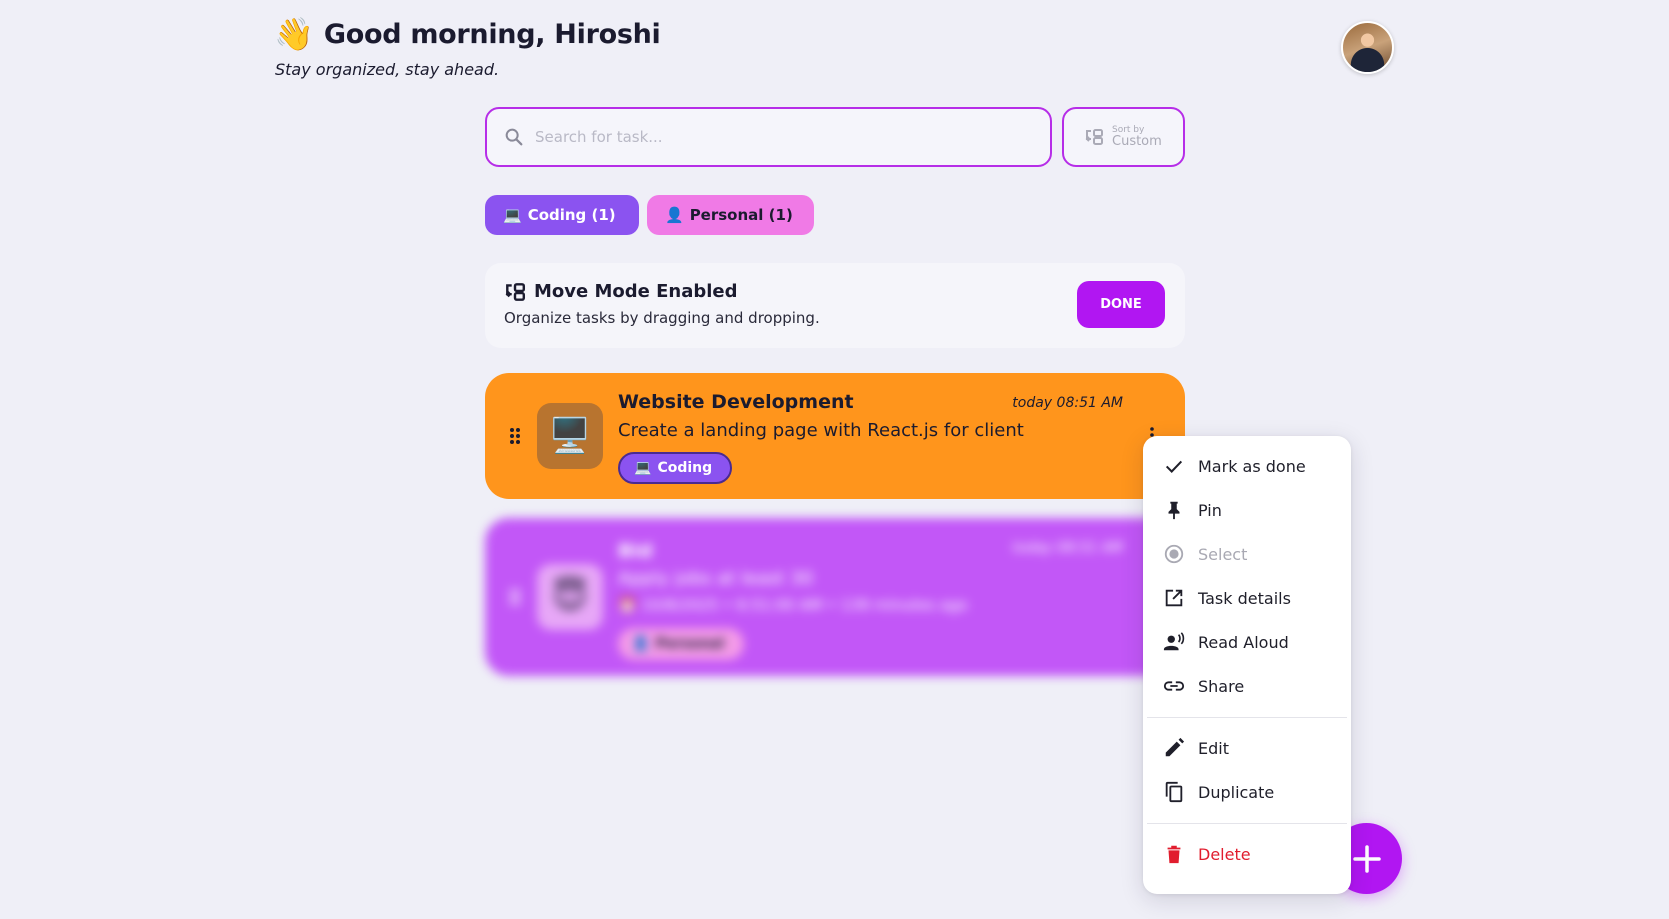 The height and width of the screenshot is (919, 1669). Describe the element at coordinates (690, 644) in the screenshot. I see `task-category-label: Personal` at that location.